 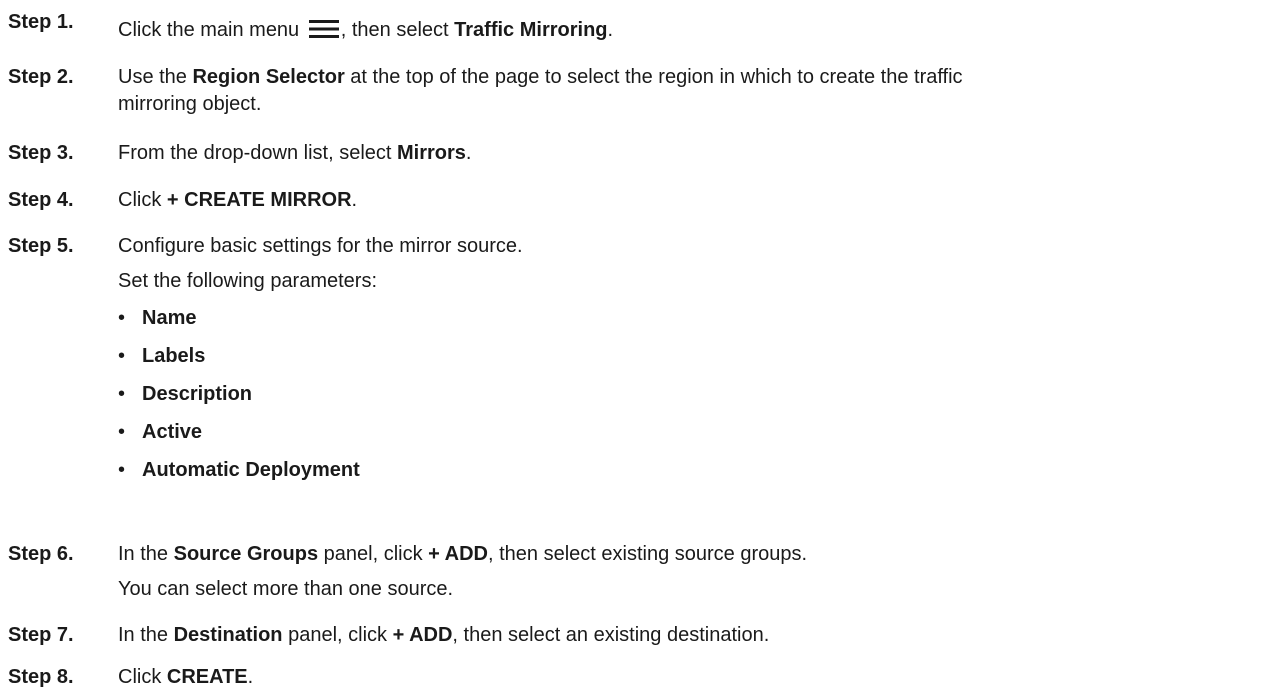 What do you see at coordinates (295, 153) in the screenshot?
I see `step-3-text: From the drop-down list, select Mirrors.` at bounding box center [295, 153].